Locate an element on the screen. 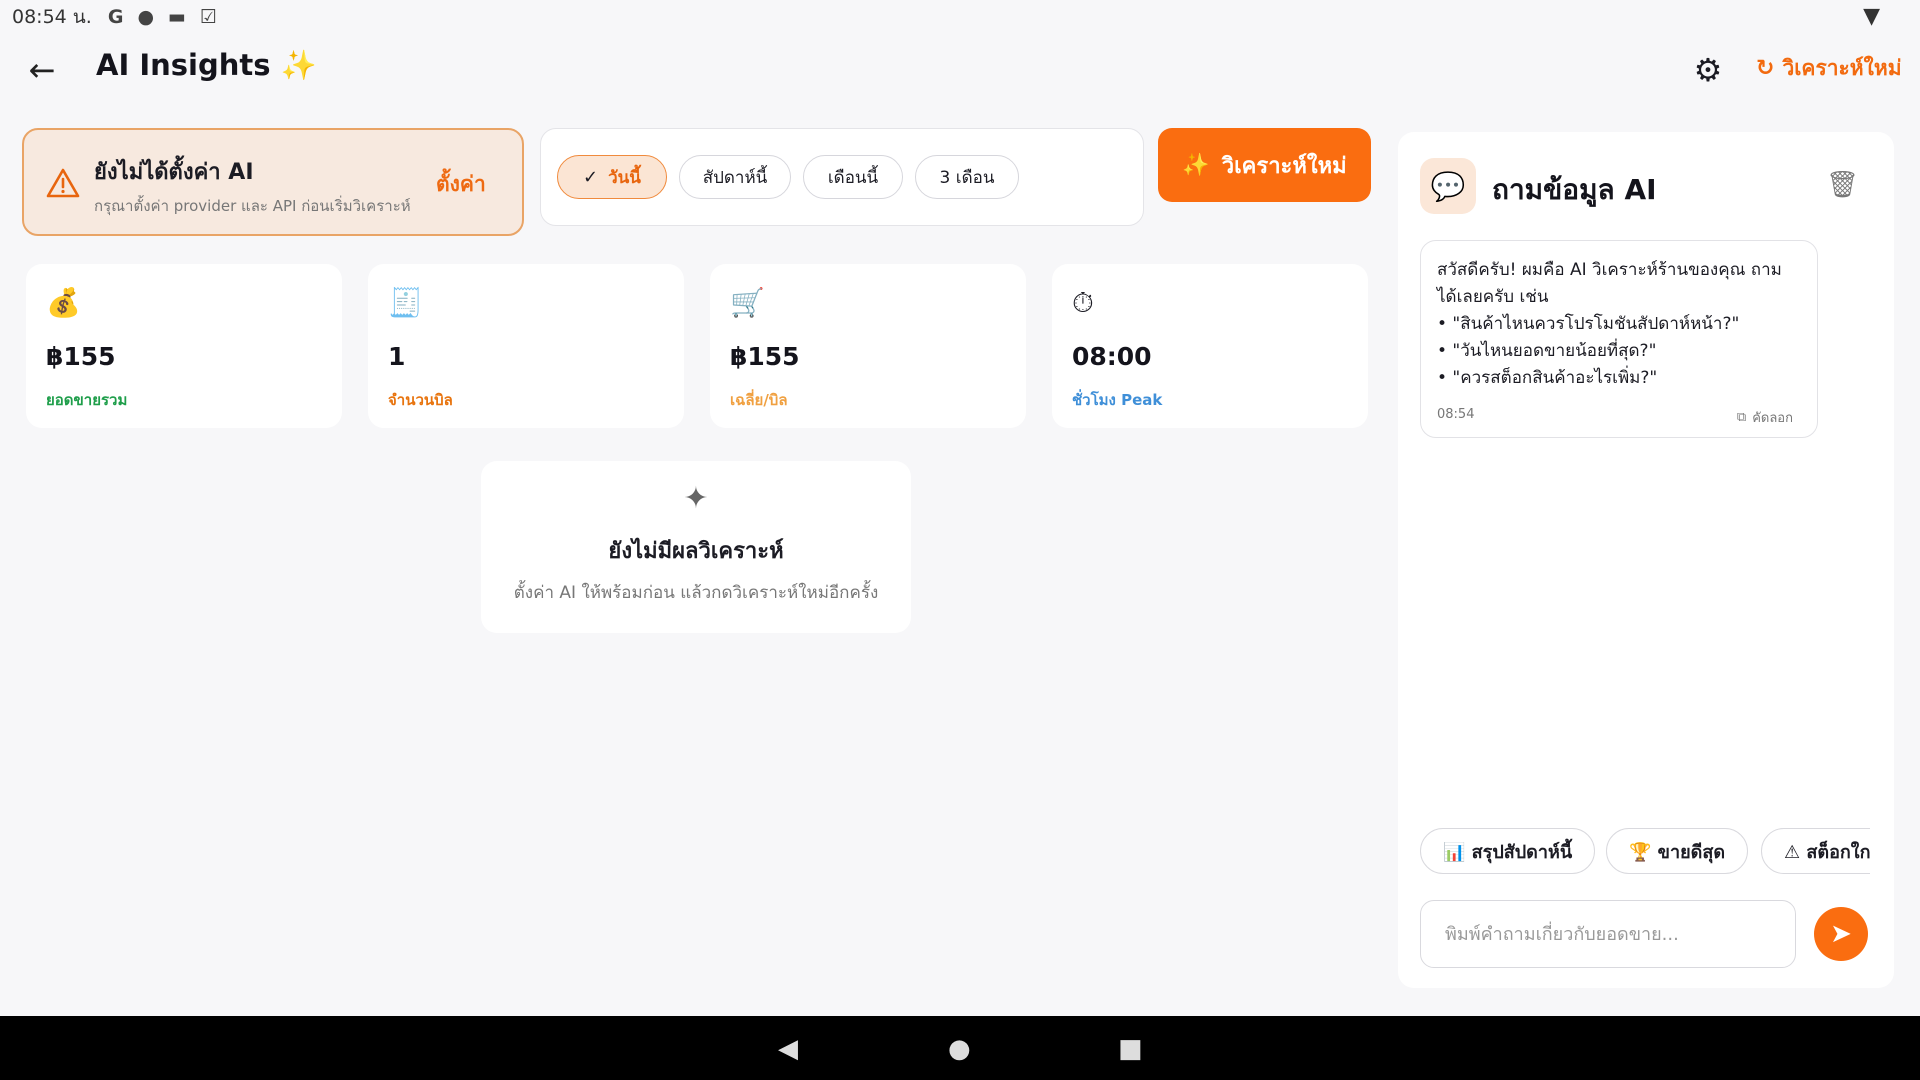  reanalyze-link: ↻ วิเคราะห์ใหม่ is located at coordinates (1829, 68).